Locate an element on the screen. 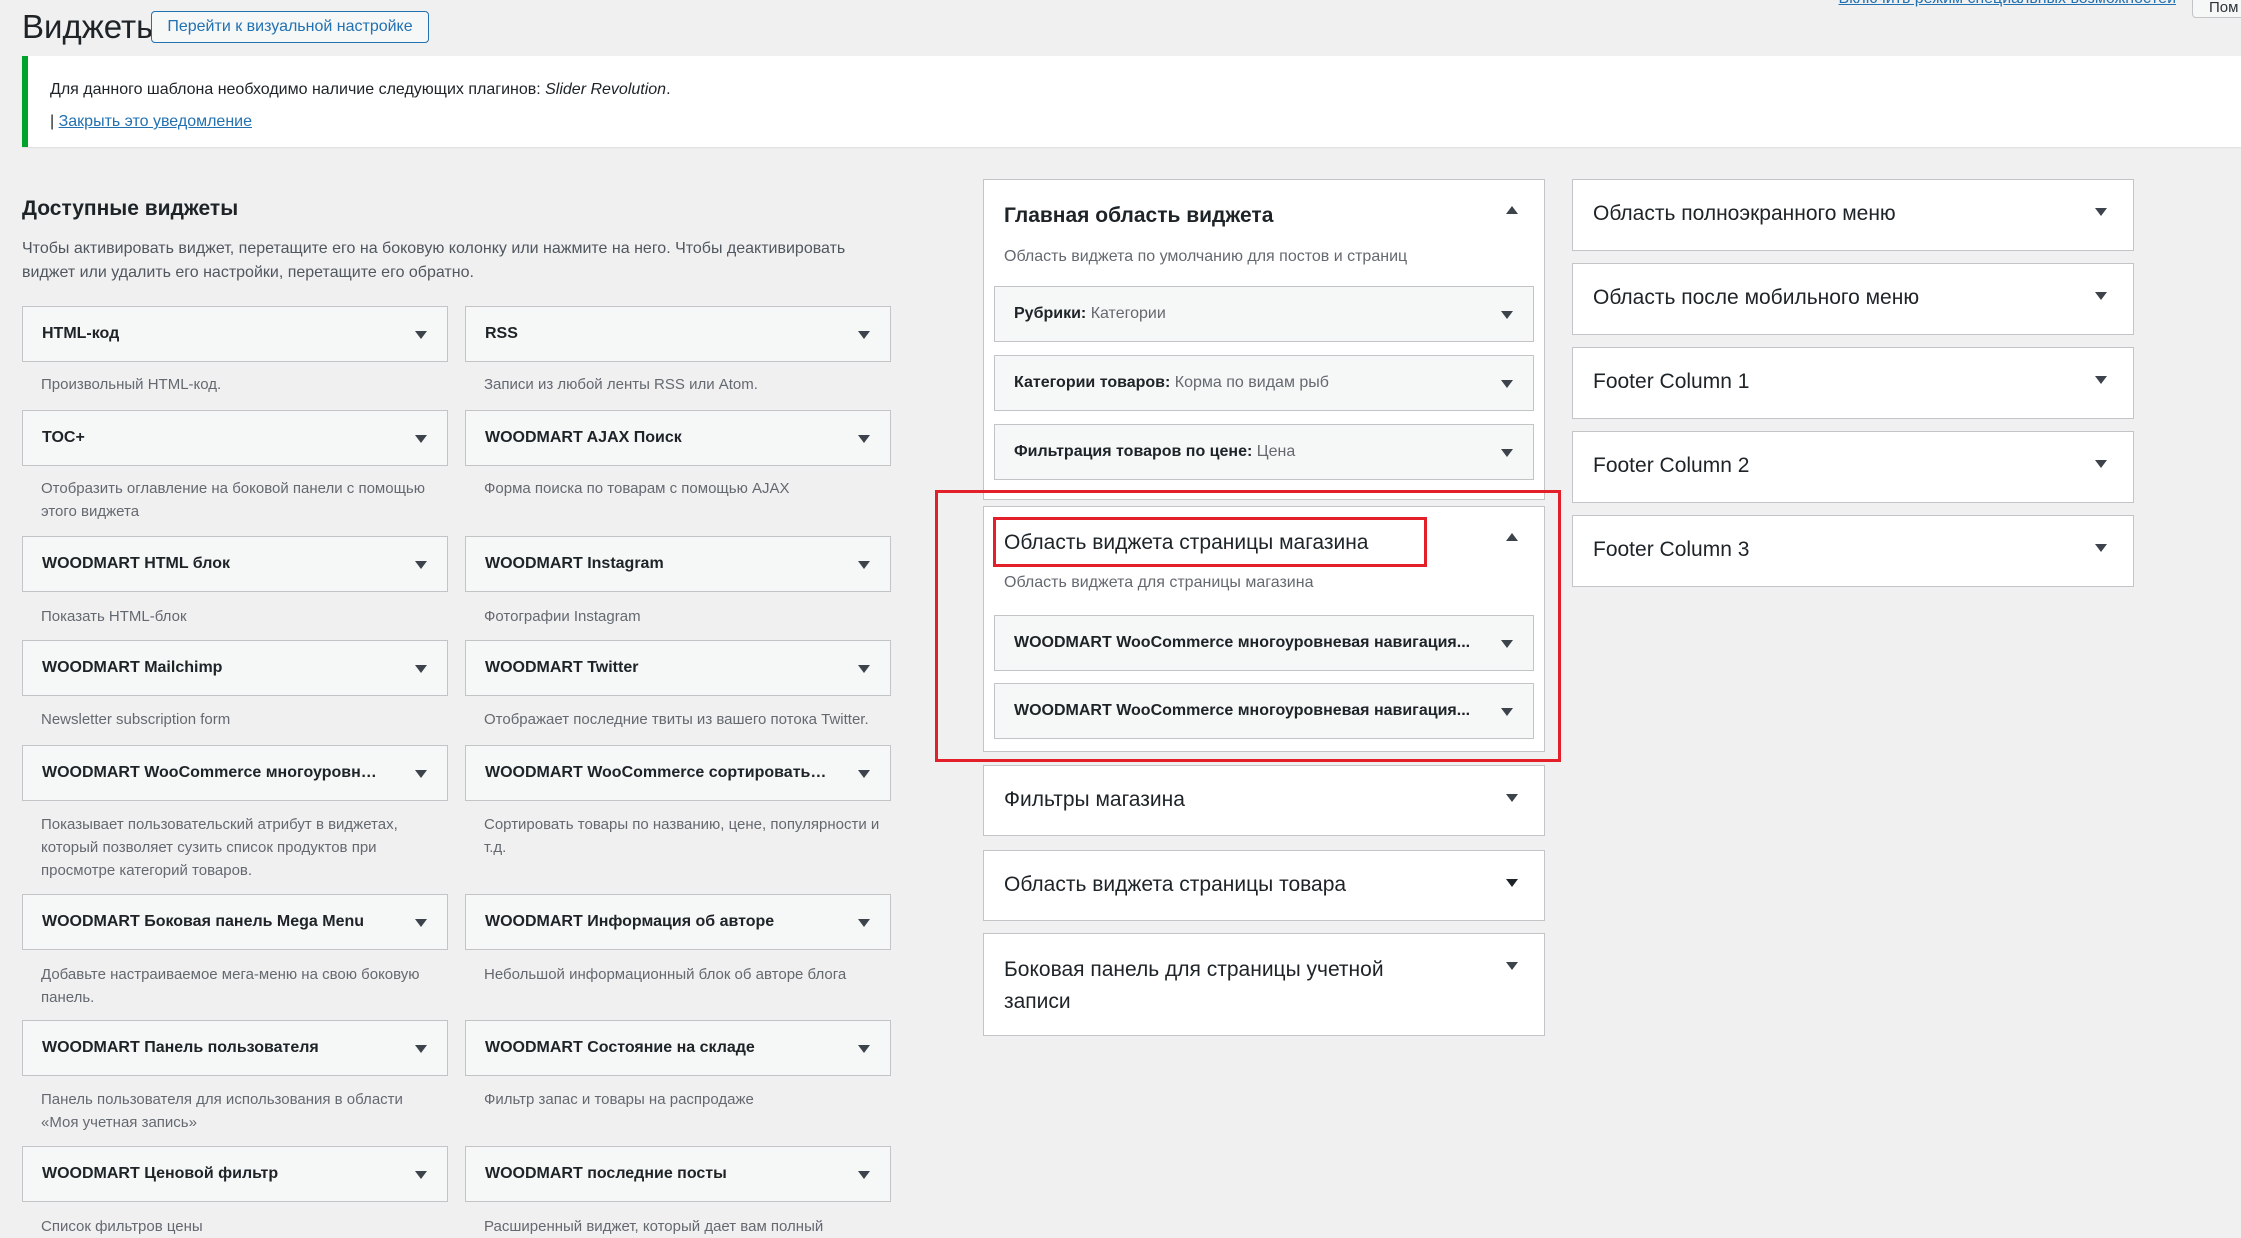  widget-description: Фотографии Instagram is located at coordinates (562, 616).